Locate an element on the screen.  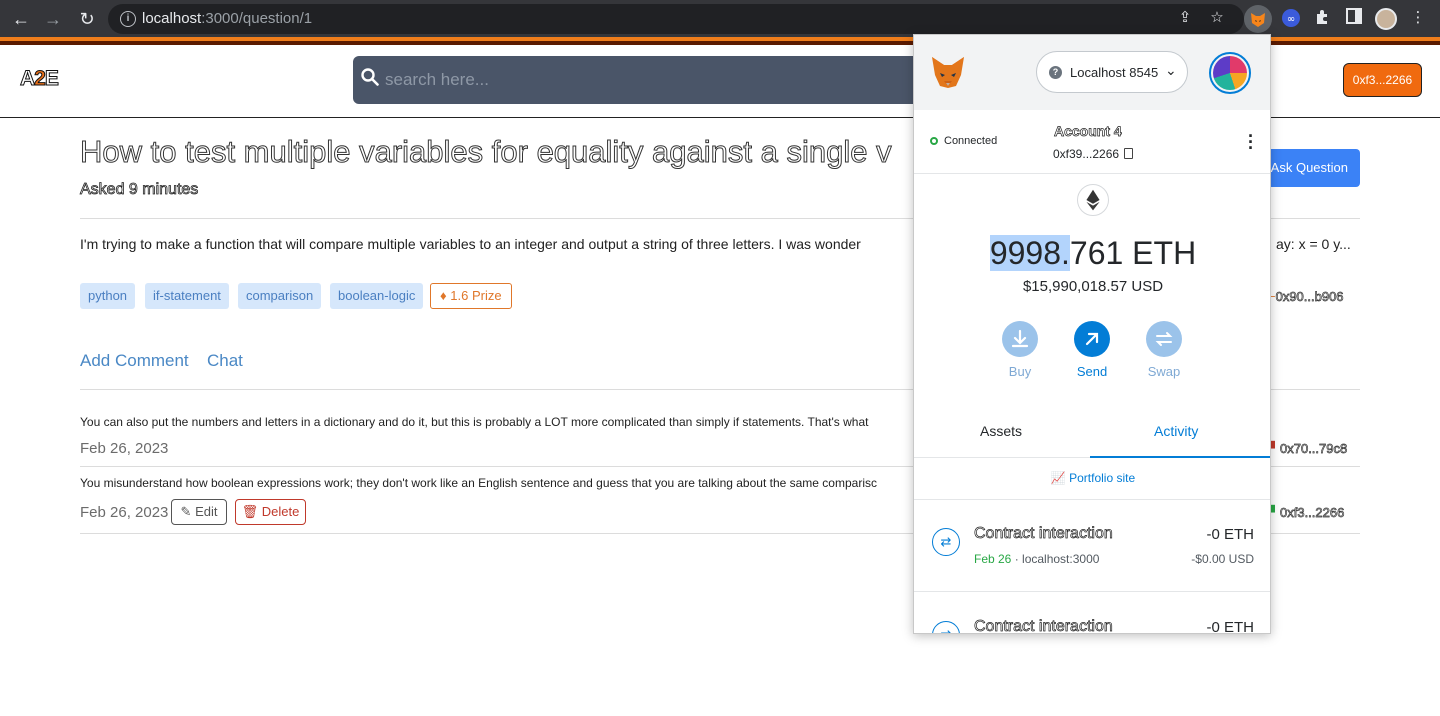
ethereum-logo-icon is located at coordinates (1093, 200).